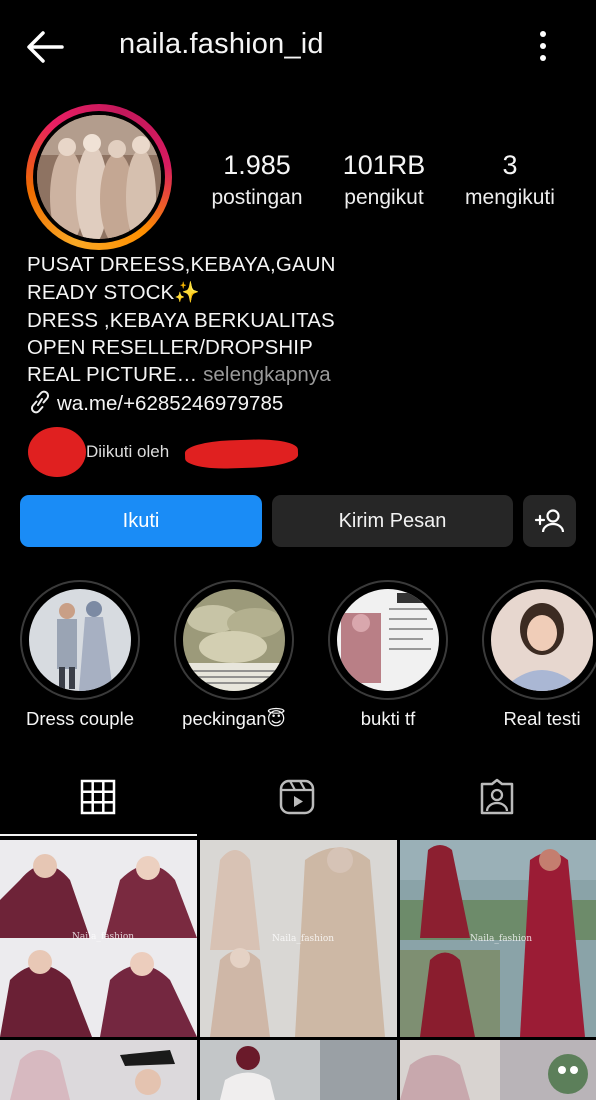 This screenshot has height=1100, width=596. I want to click on tab-grid, so click(98, 797).